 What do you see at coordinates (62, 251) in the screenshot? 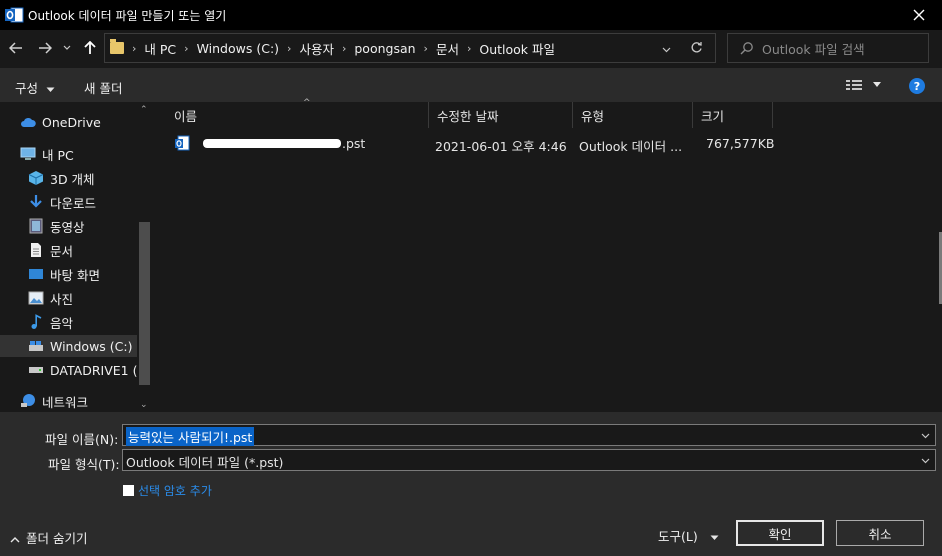
I see `sidebar-item-label: 문서` at bounding box center [62, 251].